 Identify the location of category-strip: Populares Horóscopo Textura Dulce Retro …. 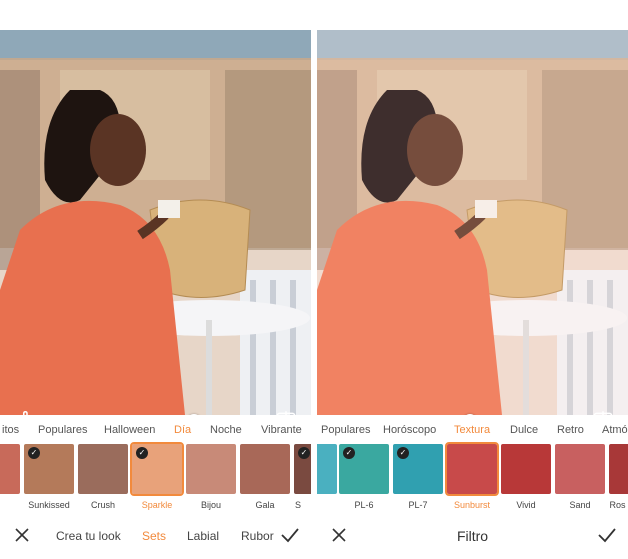
(472, 431).